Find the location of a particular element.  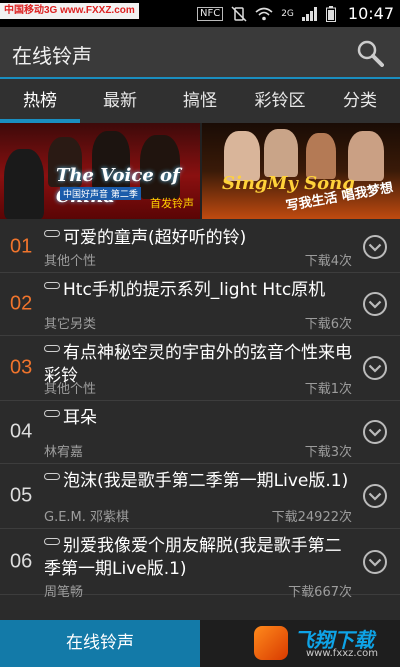

status-icons: NFC 2G 10:47 is located at coordinates (295, 13).